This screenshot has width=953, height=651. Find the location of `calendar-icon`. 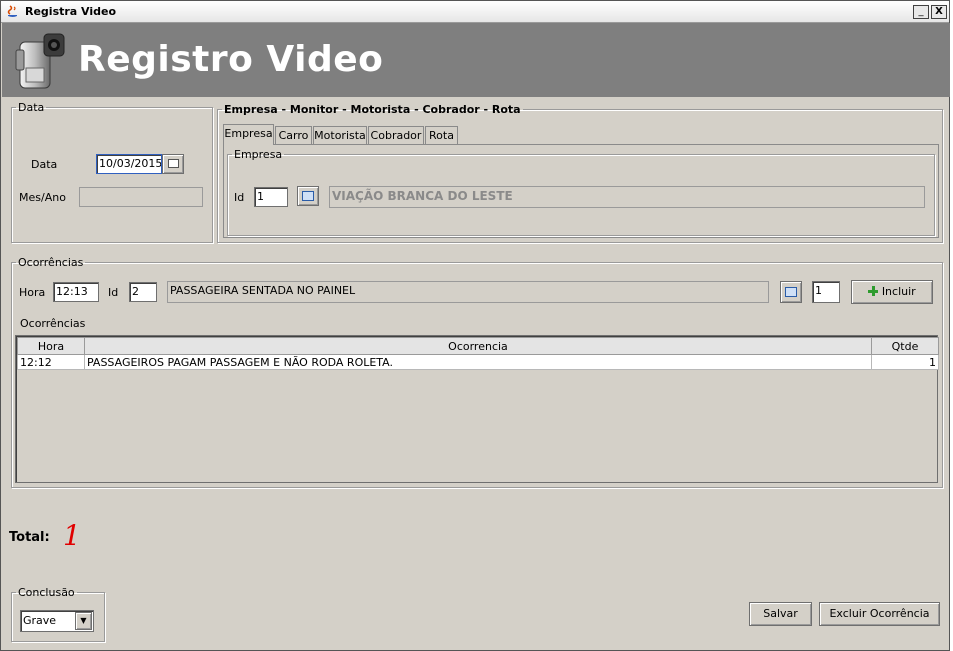

calendar-icon is located at coordinates (173, 163).